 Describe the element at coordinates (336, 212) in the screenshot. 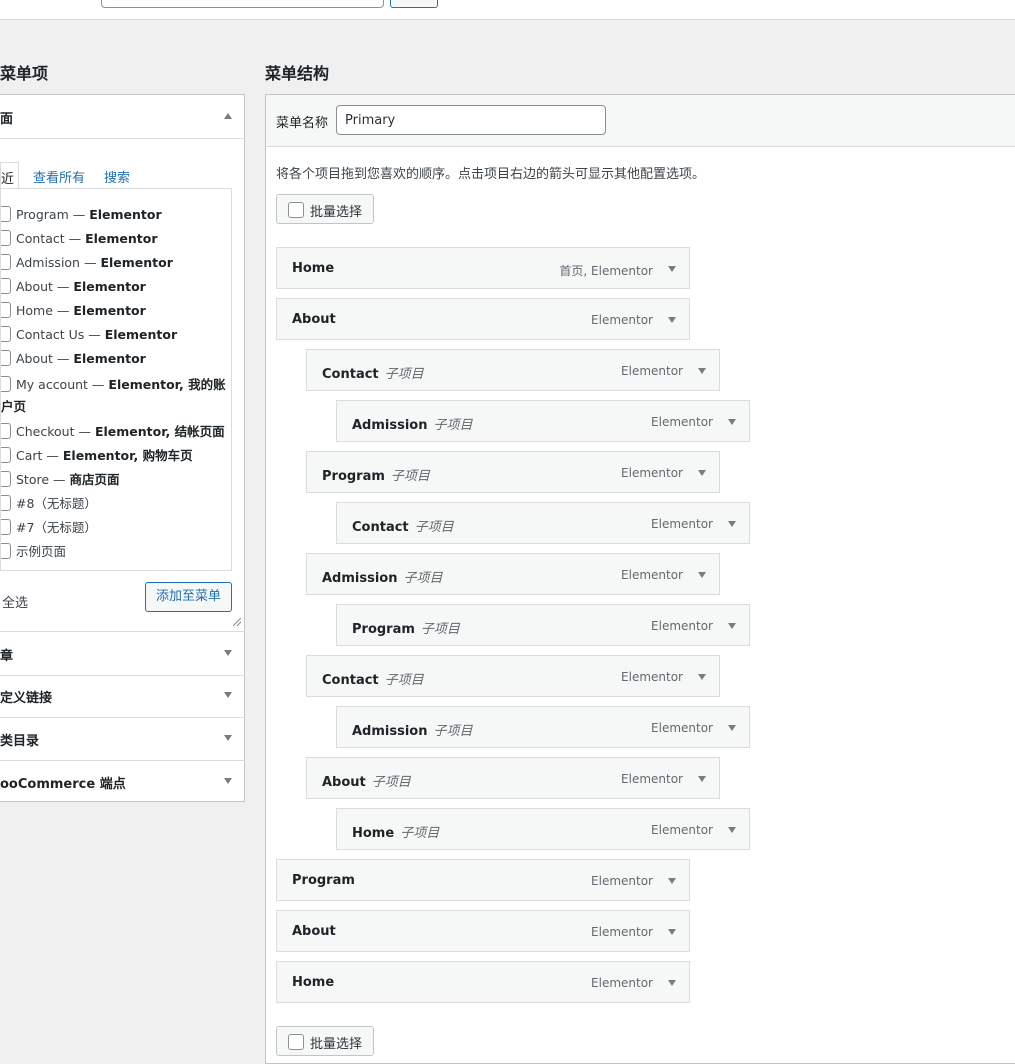

I see `bulk-select-label: 批量选择` at that location.